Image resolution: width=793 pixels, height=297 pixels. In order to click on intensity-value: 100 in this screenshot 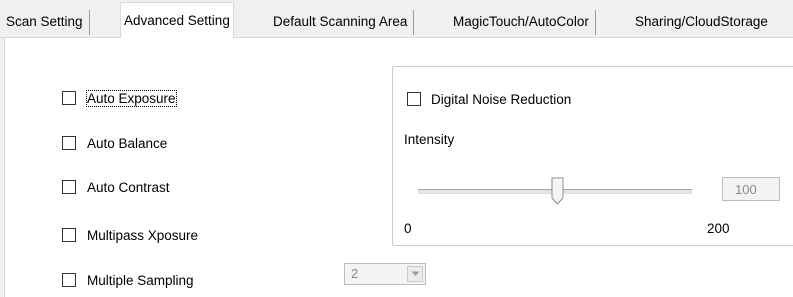, I will do `click(746, 189)`.